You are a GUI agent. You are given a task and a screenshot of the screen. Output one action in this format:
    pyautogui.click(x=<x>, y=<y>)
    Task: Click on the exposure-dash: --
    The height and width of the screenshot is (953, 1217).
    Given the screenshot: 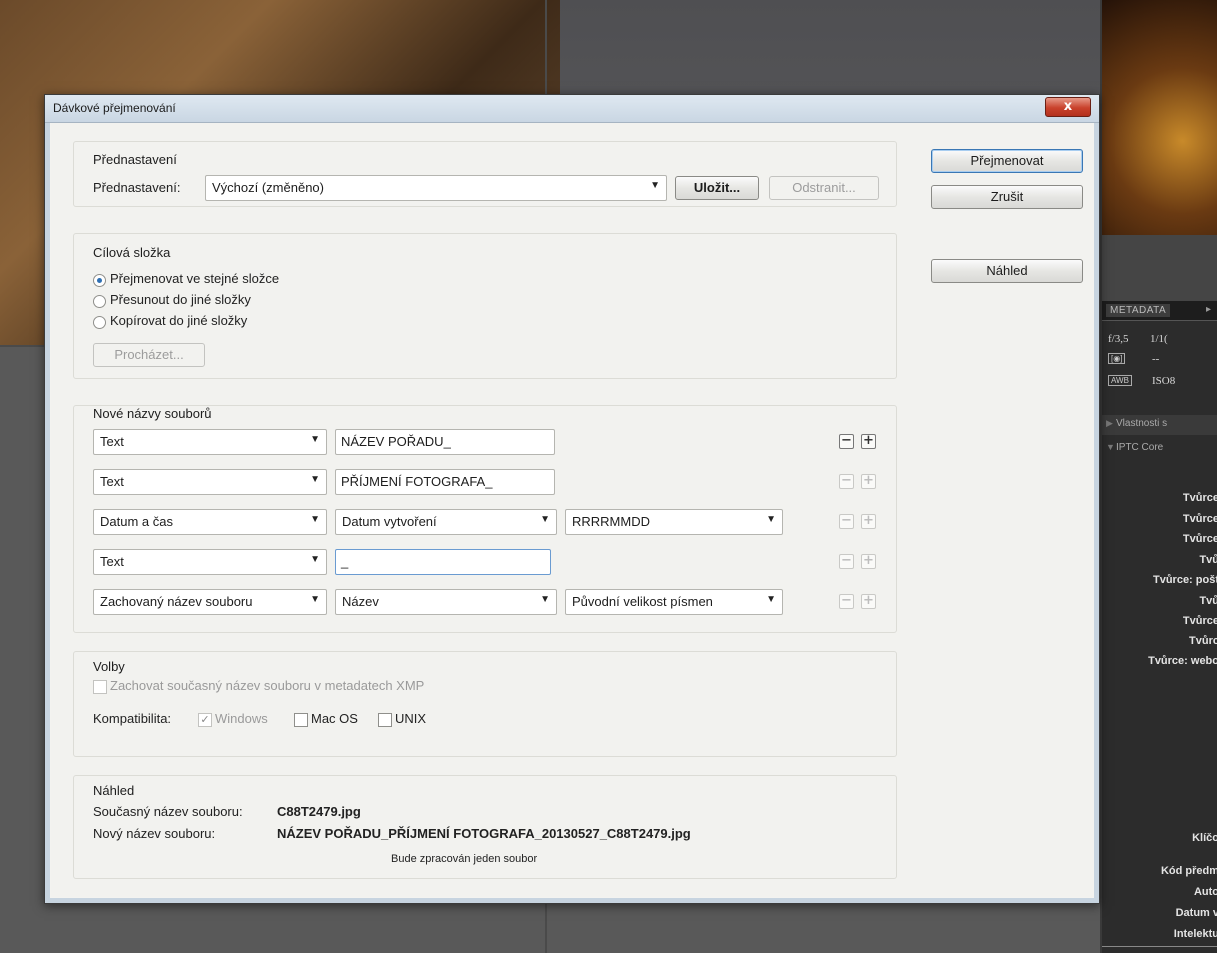 What is the action you would take?
    pyautogui.click(x=1156, y=359)
    